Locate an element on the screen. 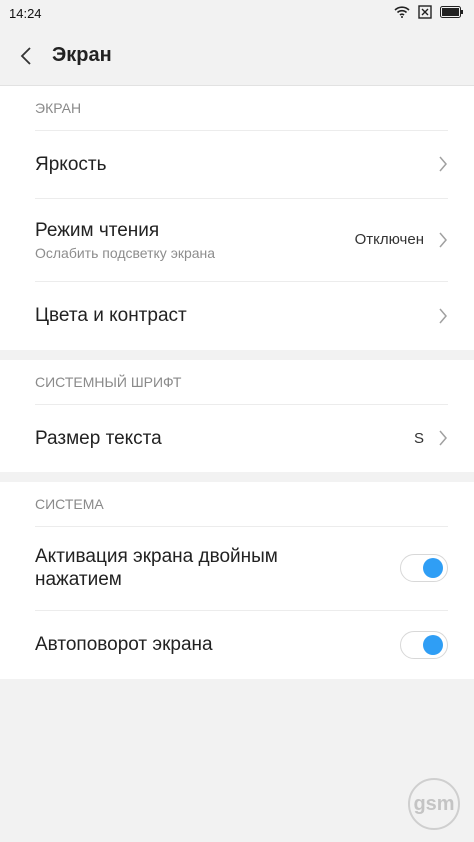  section-title-system: СИСТЕМА is located at coordinates (69, 504).